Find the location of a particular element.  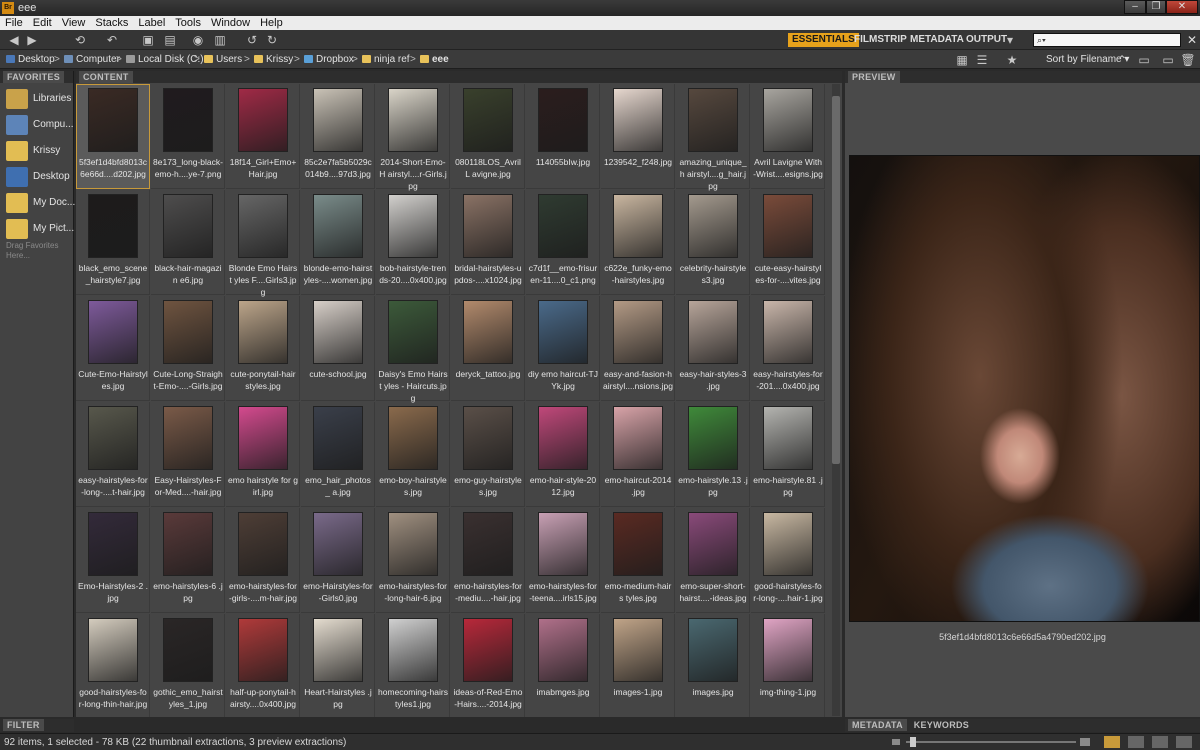

thumbnail-view-icon: ▦ is located at coordinates (962, 60).